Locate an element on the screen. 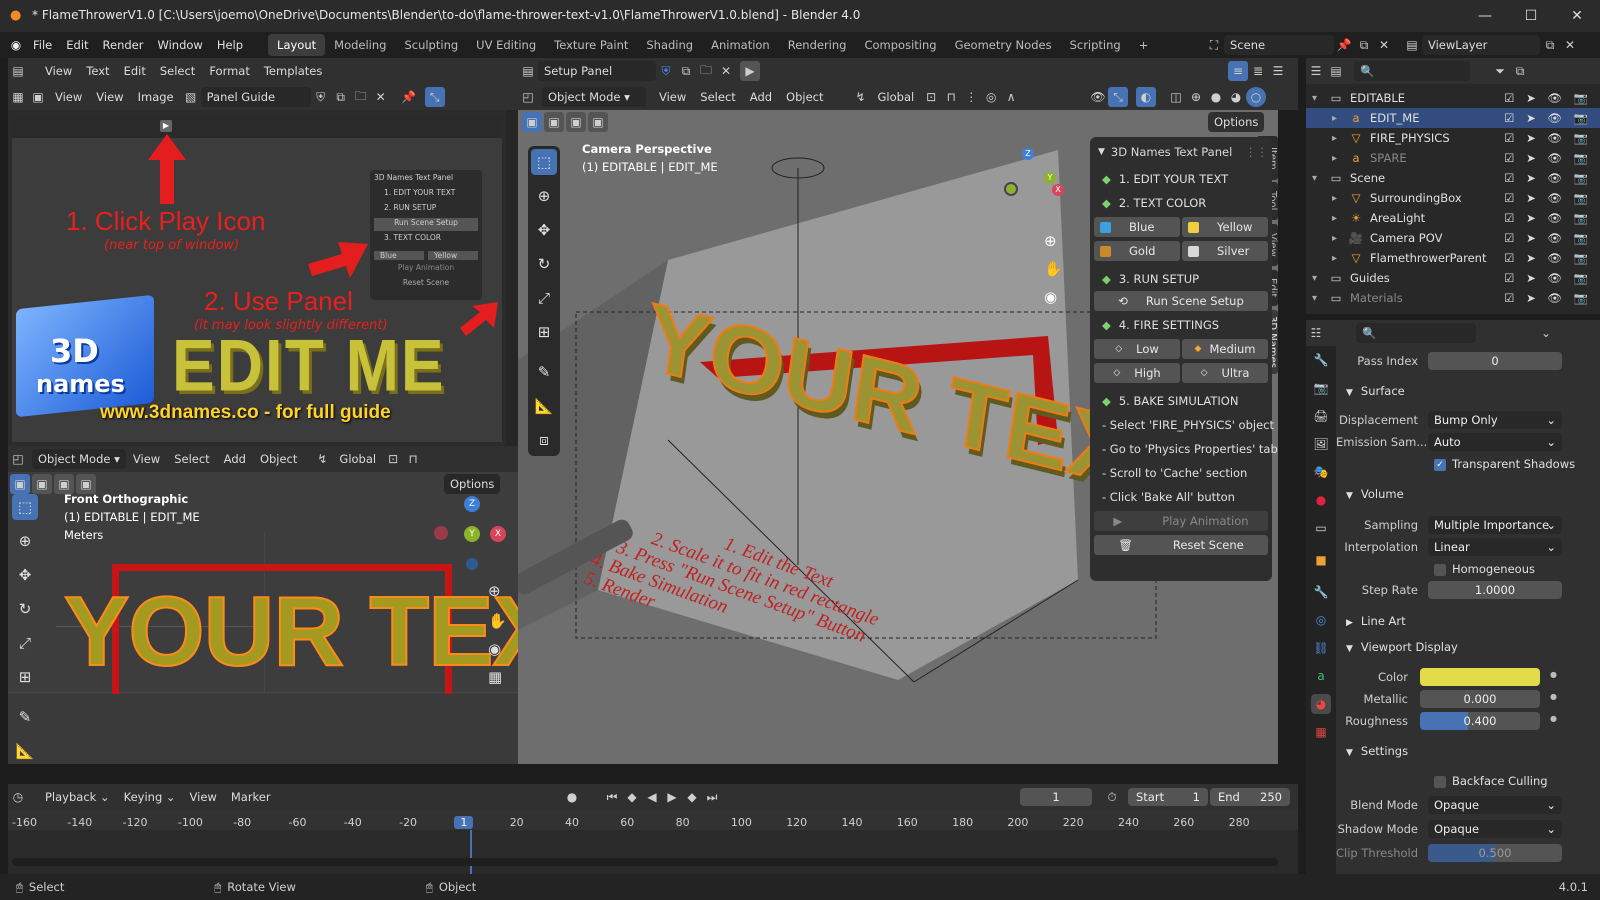  color-blue-button: Blue is located at coordinates (1137, 227).